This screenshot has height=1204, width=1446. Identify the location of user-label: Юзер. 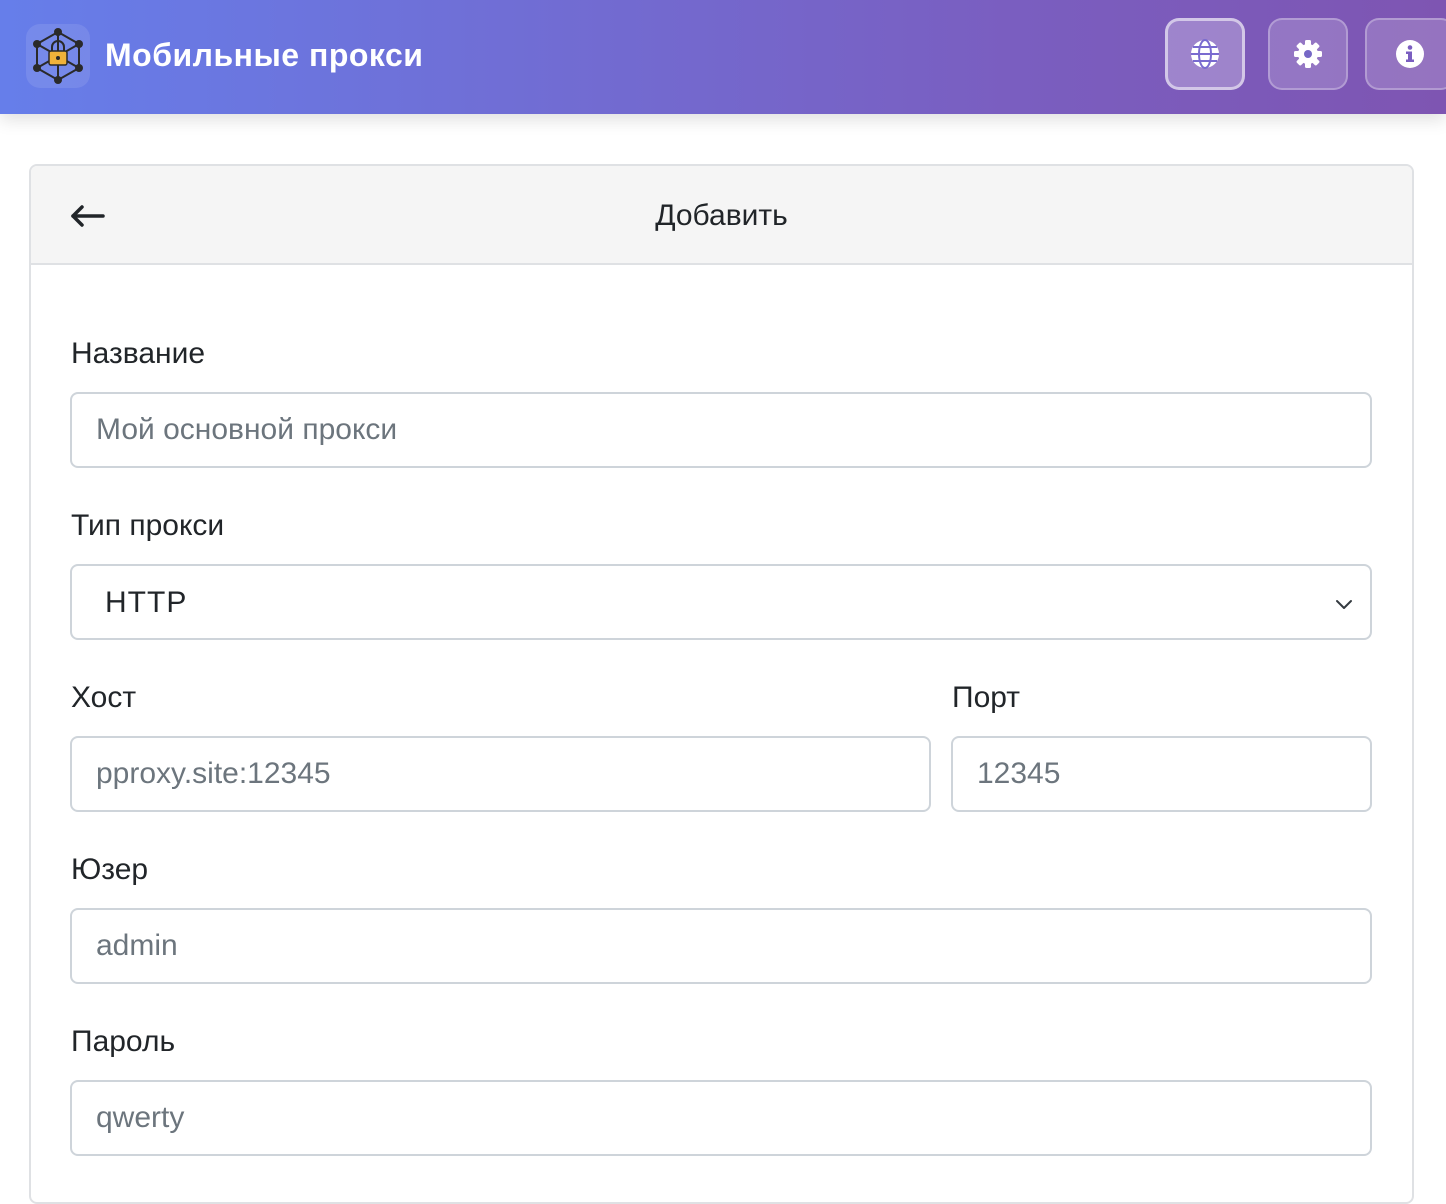
(110, 869).